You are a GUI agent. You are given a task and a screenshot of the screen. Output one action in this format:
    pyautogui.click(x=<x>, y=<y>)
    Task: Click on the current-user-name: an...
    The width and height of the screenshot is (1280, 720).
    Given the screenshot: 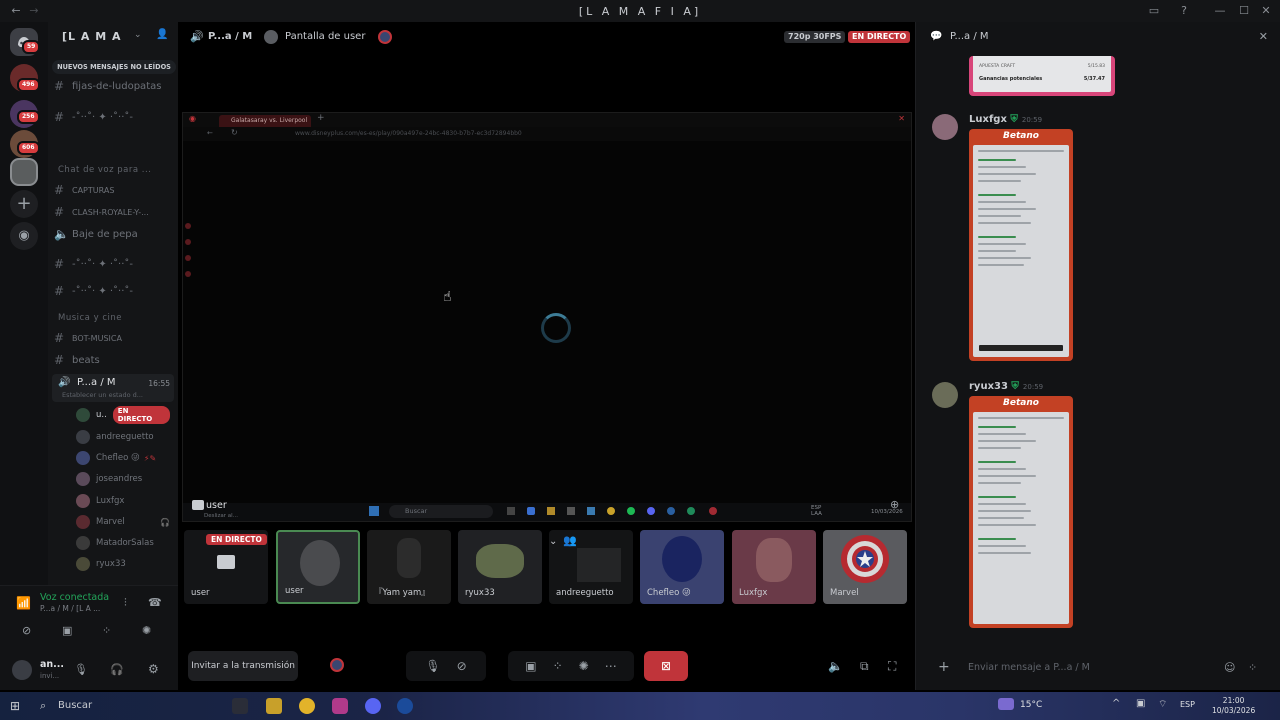 What is the action you would take?
    pyautogui.click(x=52, y=664)
    